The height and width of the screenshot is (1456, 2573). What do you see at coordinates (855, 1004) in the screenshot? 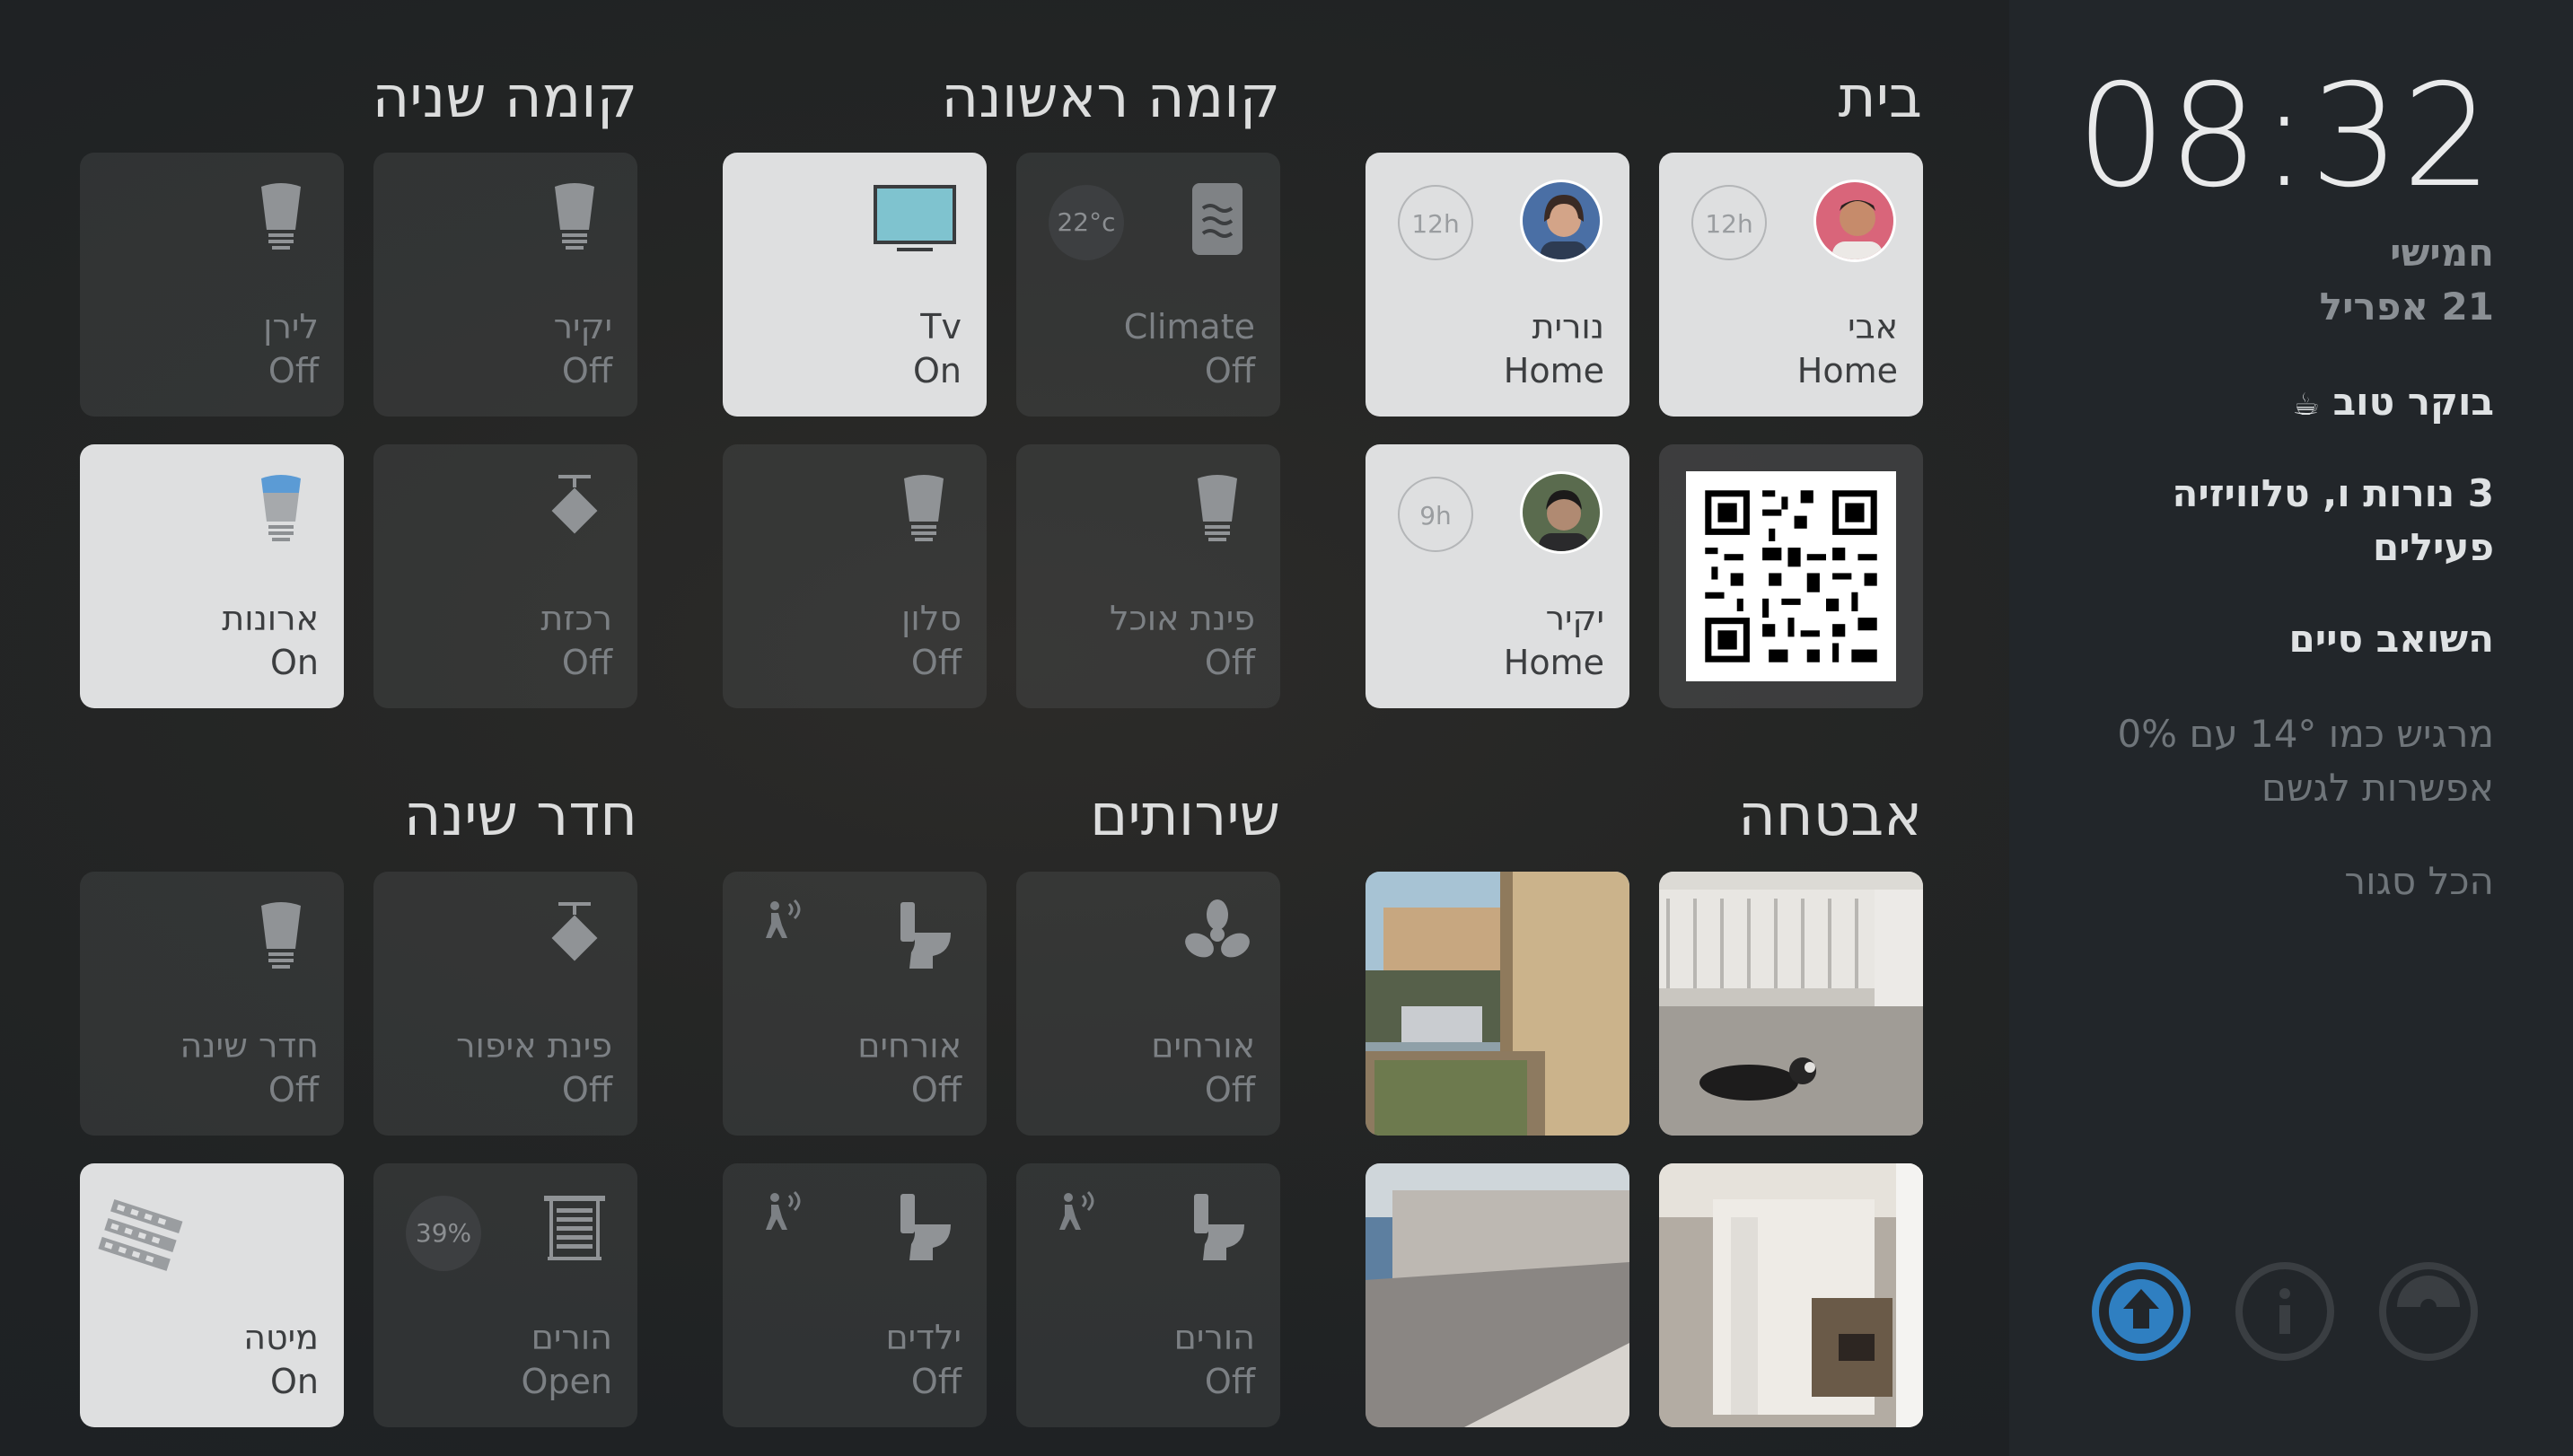
I see `toilet-tile-guests: אורחים Off` at bounding box center [855, 1004].